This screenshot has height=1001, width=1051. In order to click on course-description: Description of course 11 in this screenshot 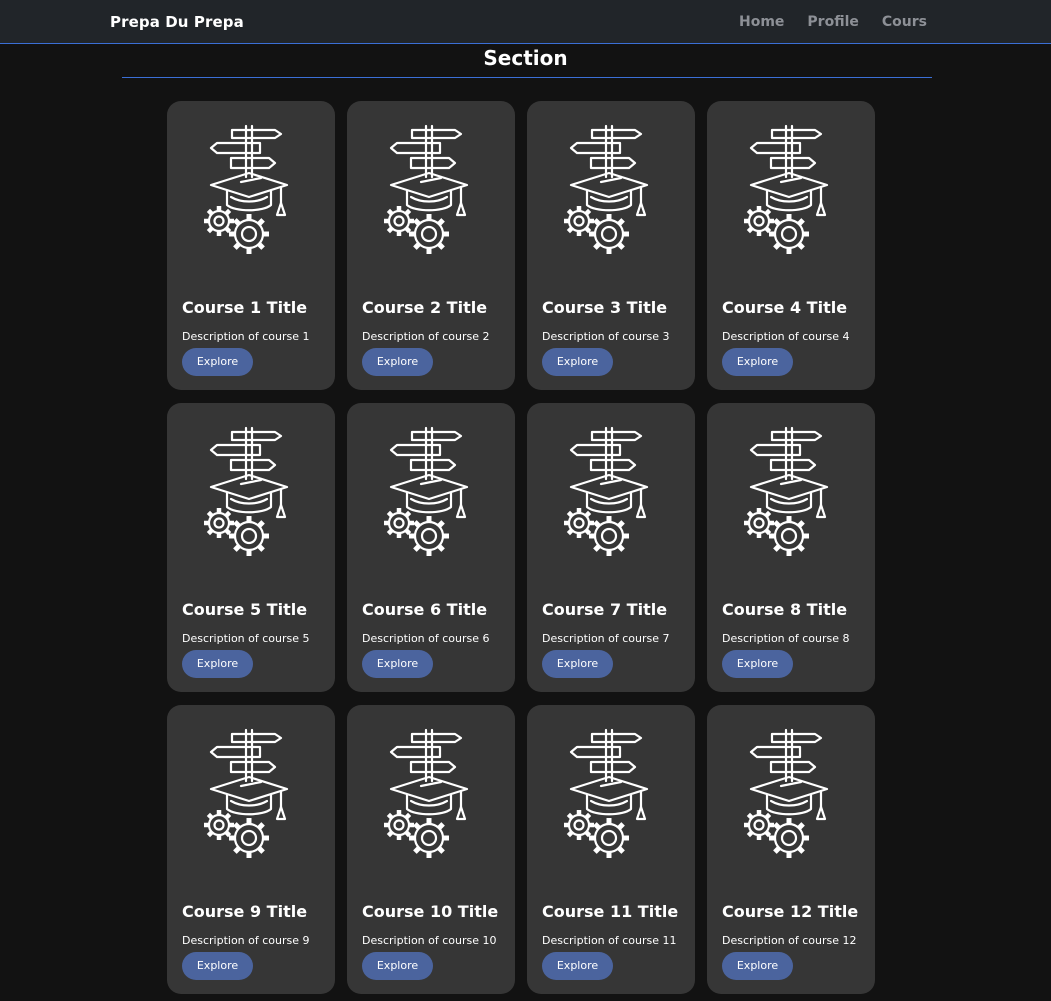, I will do `click(609, 940)`.